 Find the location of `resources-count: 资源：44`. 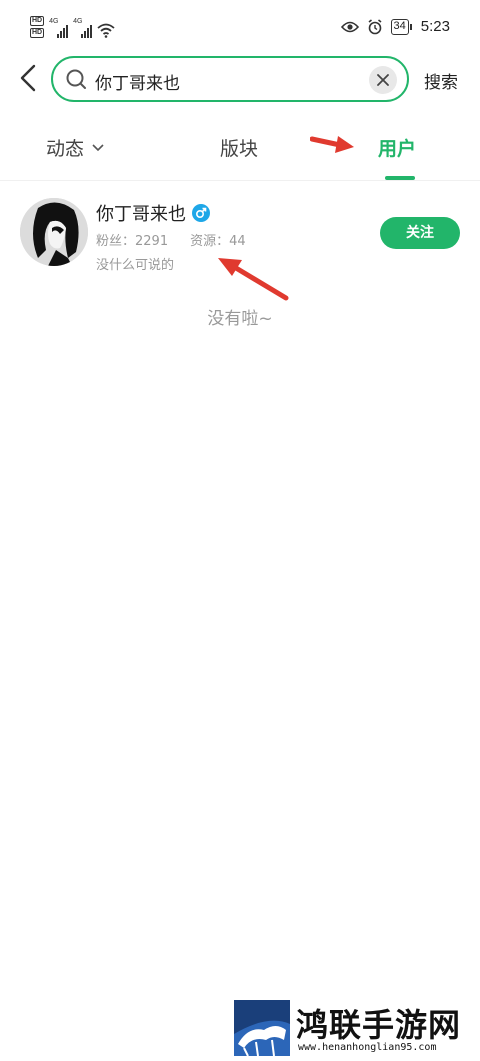

resources-count: 资源：44 is located at coordinates (218, 241).